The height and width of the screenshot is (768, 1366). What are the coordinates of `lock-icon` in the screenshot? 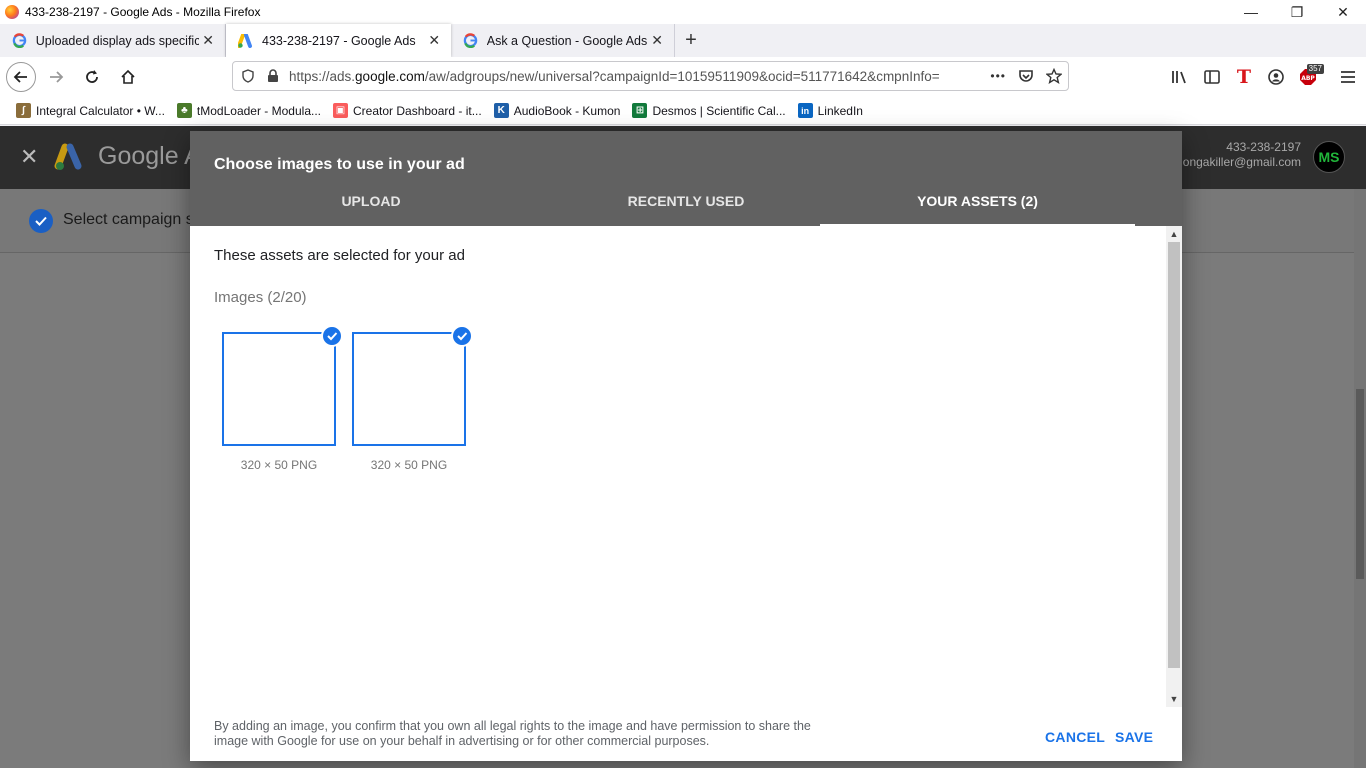 It's located at (273, 76).